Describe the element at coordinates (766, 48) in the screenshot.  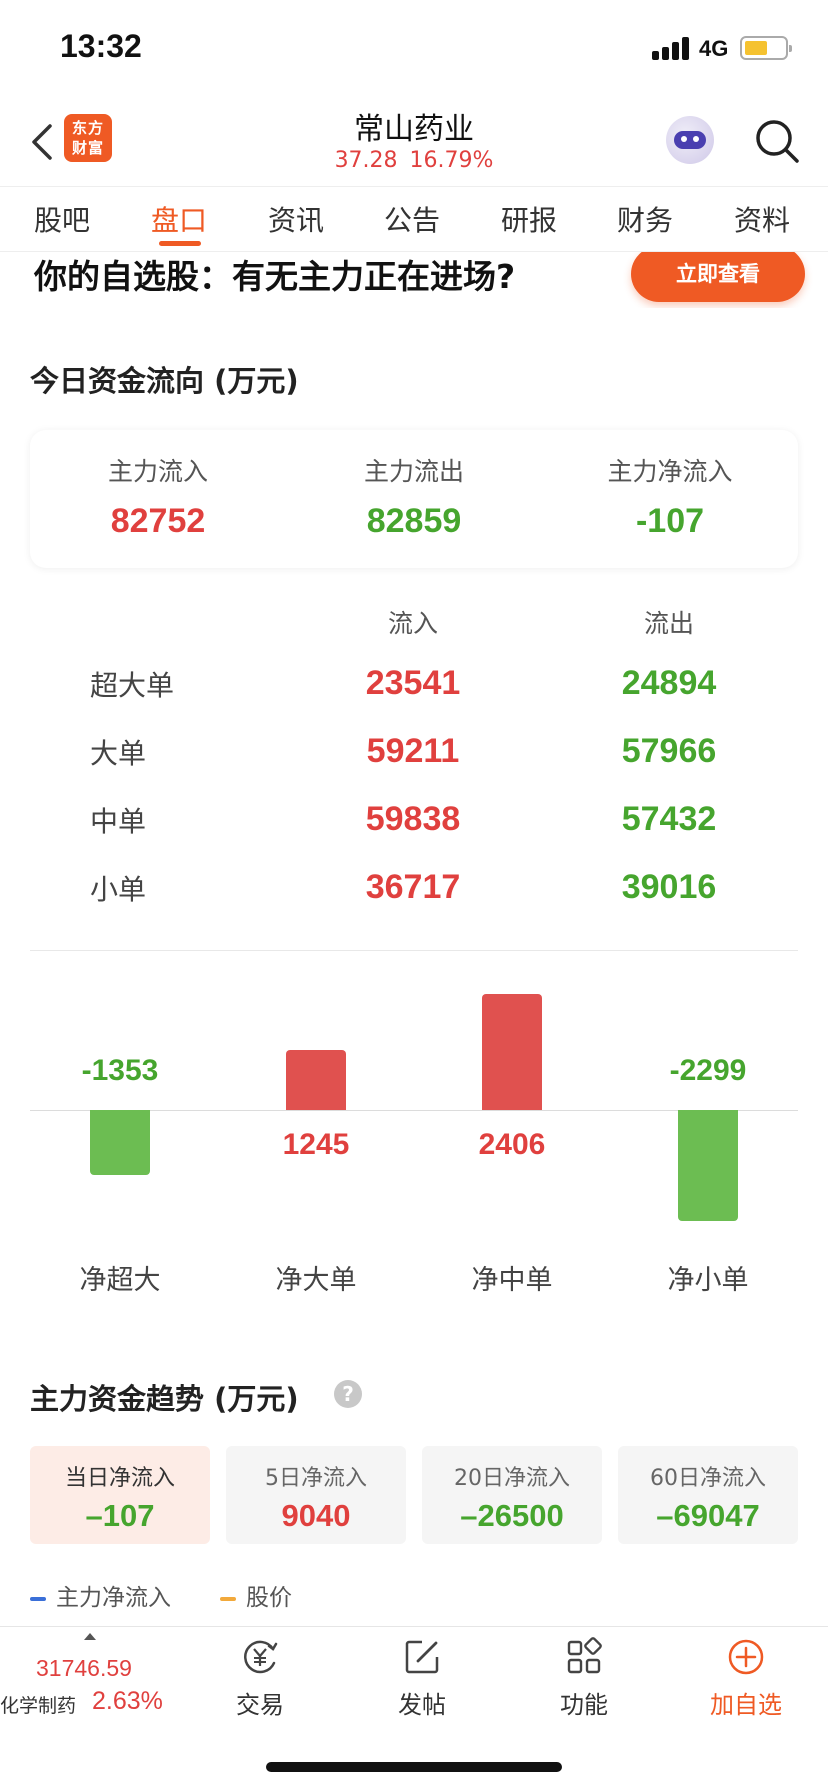
I see `battery-icon` at that location.